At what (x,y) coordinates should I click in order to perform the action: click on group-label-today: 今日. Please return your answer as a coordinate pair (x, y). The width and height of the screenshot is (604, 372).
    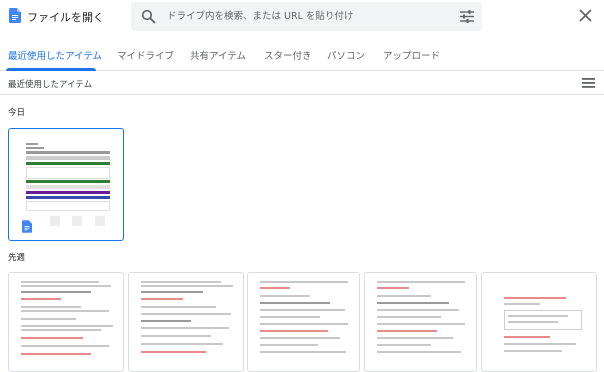
    Looking at the image, I should click on (17, 113).